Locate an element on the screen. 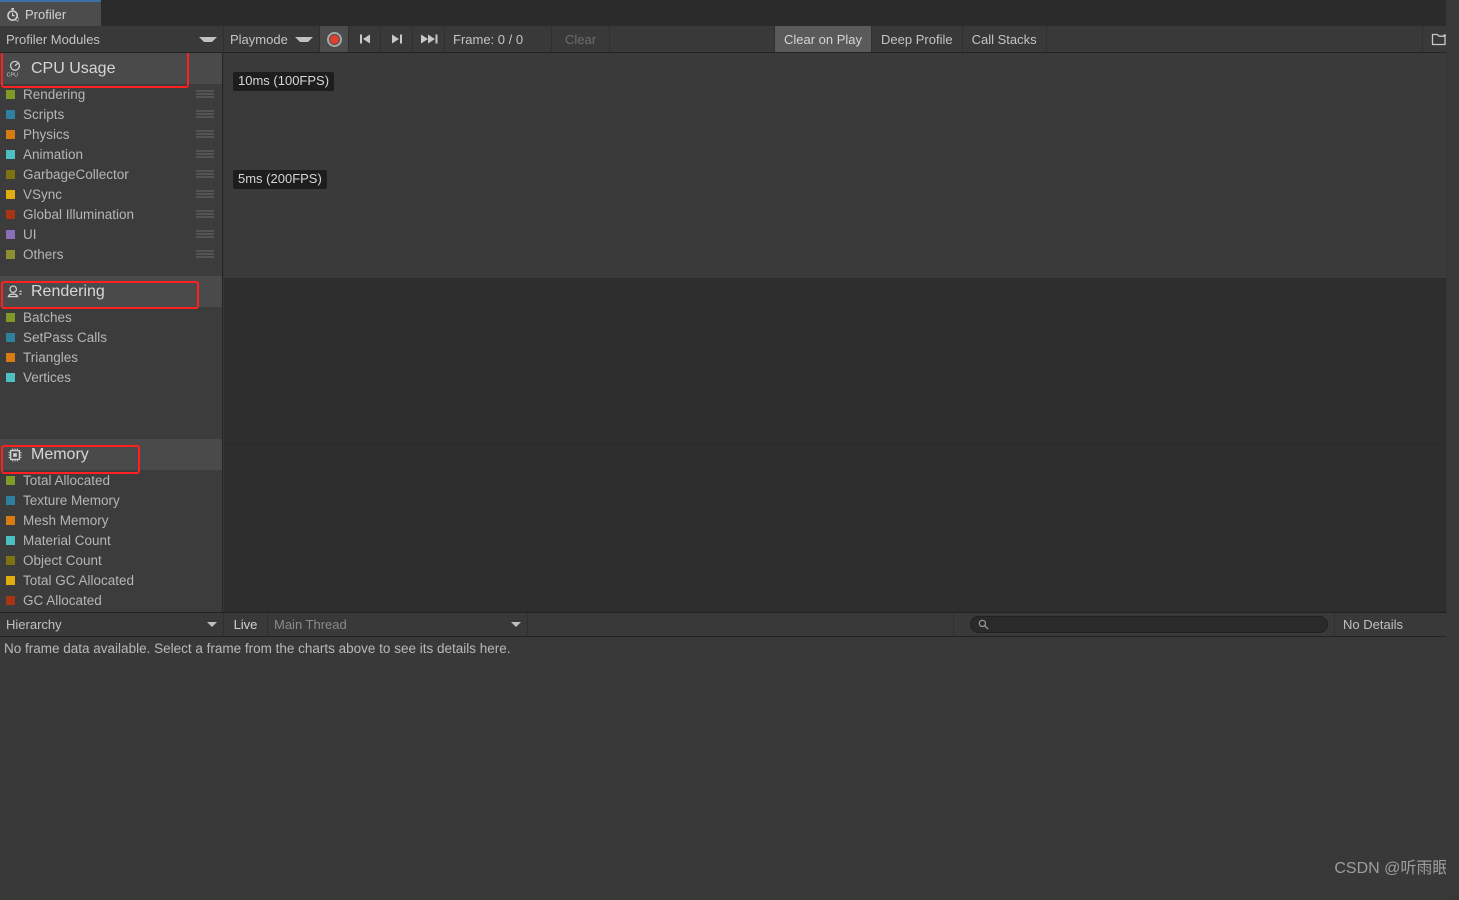  module-header-cpu-usage: CPU CPU Usage is located at coordinates (111, 68).